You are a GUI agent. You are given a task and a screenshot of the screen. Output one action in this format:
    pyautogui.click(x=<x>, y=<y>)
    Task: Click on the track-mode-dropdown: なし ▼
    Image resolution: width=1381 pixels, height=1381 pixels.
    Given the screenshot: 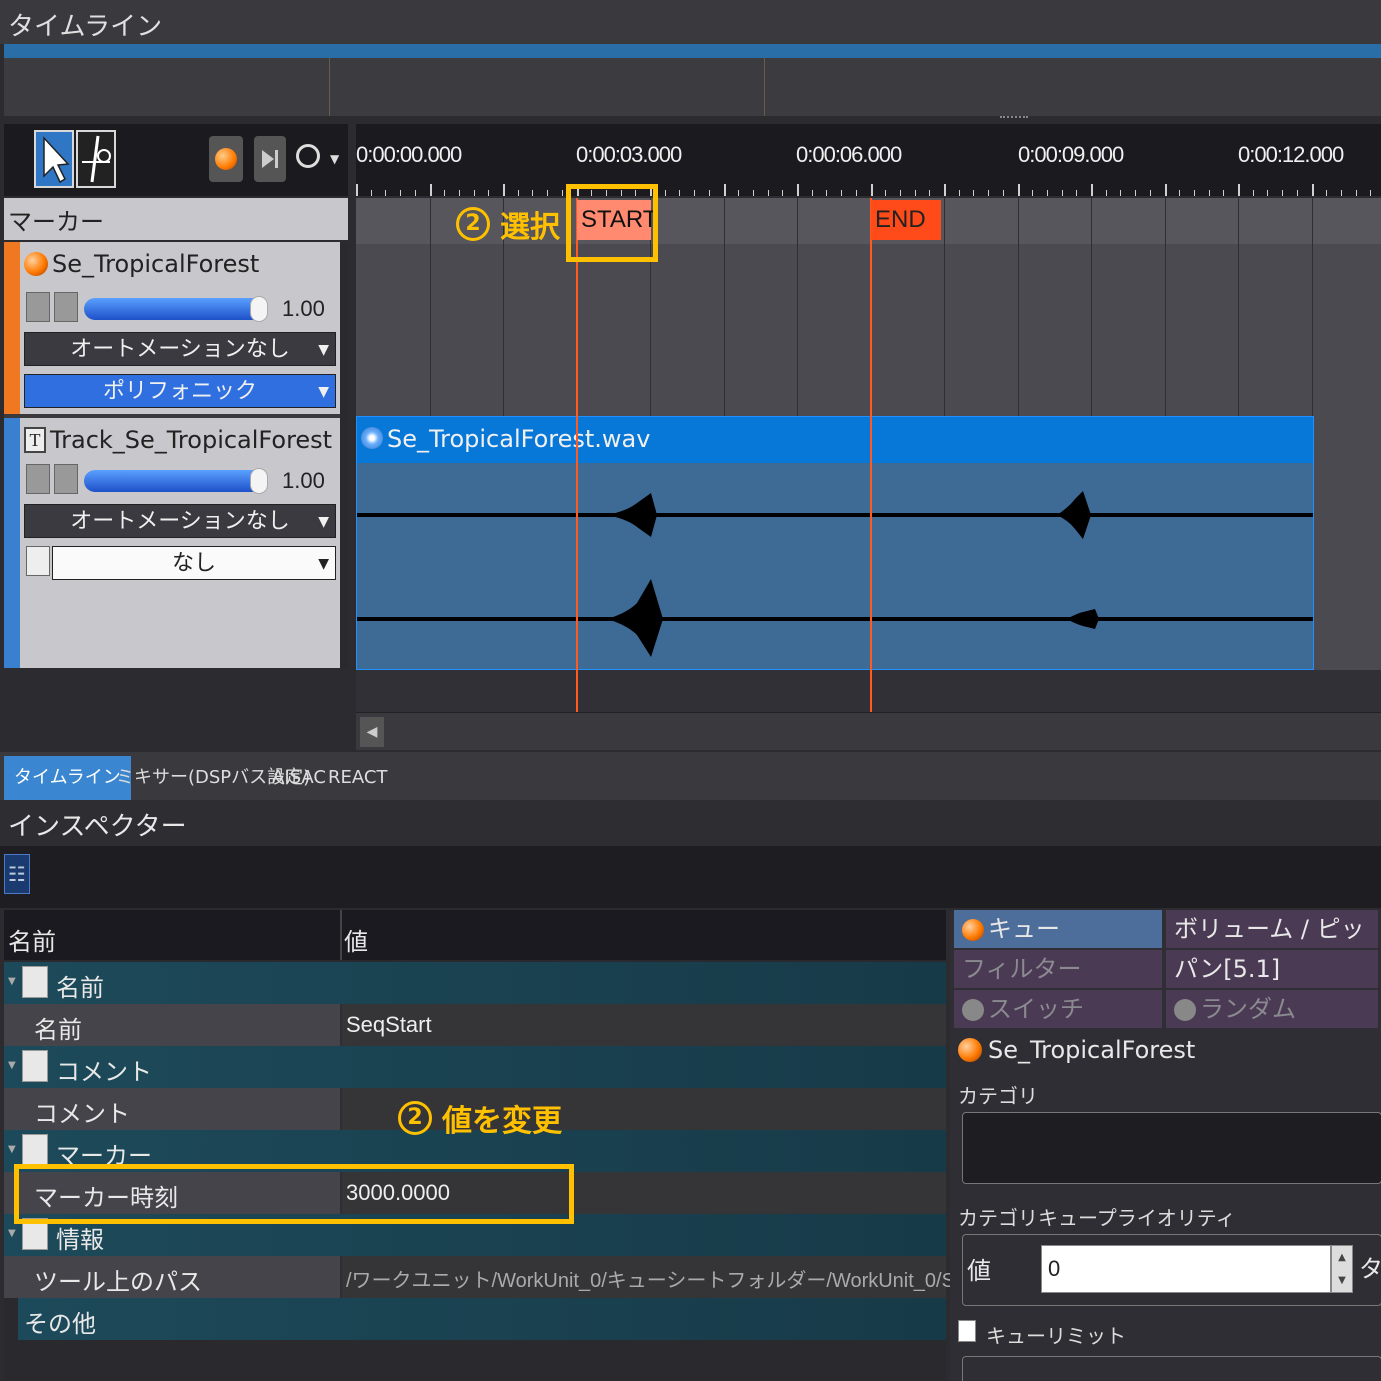 What is the action you would take?
    pyautogui.click(x=194, y=563)
    